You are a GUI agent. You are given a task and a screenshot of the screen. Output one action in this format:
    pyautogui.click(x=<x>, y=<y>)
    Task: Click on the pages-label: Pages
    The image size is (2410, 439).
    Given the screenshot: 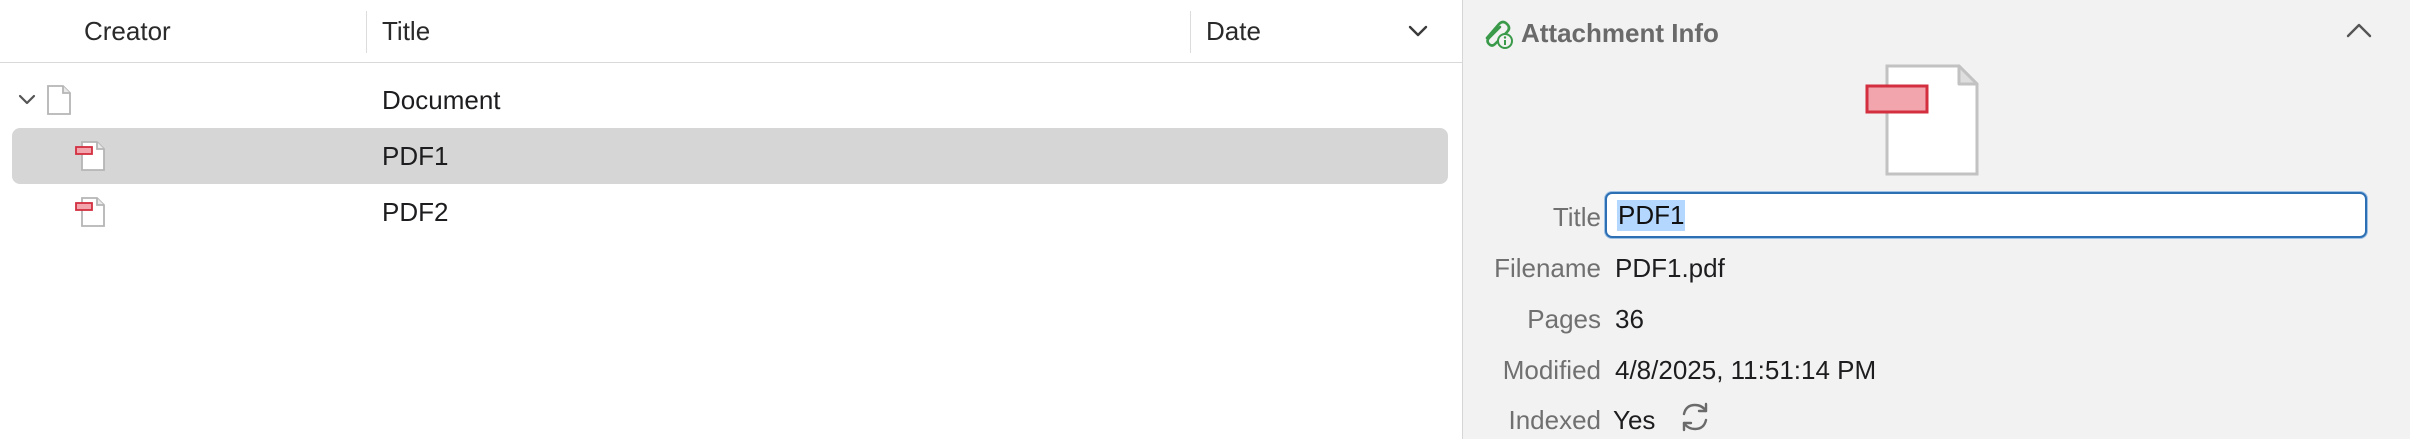 What is the action you would take?
    pyautogui.click(x=1564, y=319)
    